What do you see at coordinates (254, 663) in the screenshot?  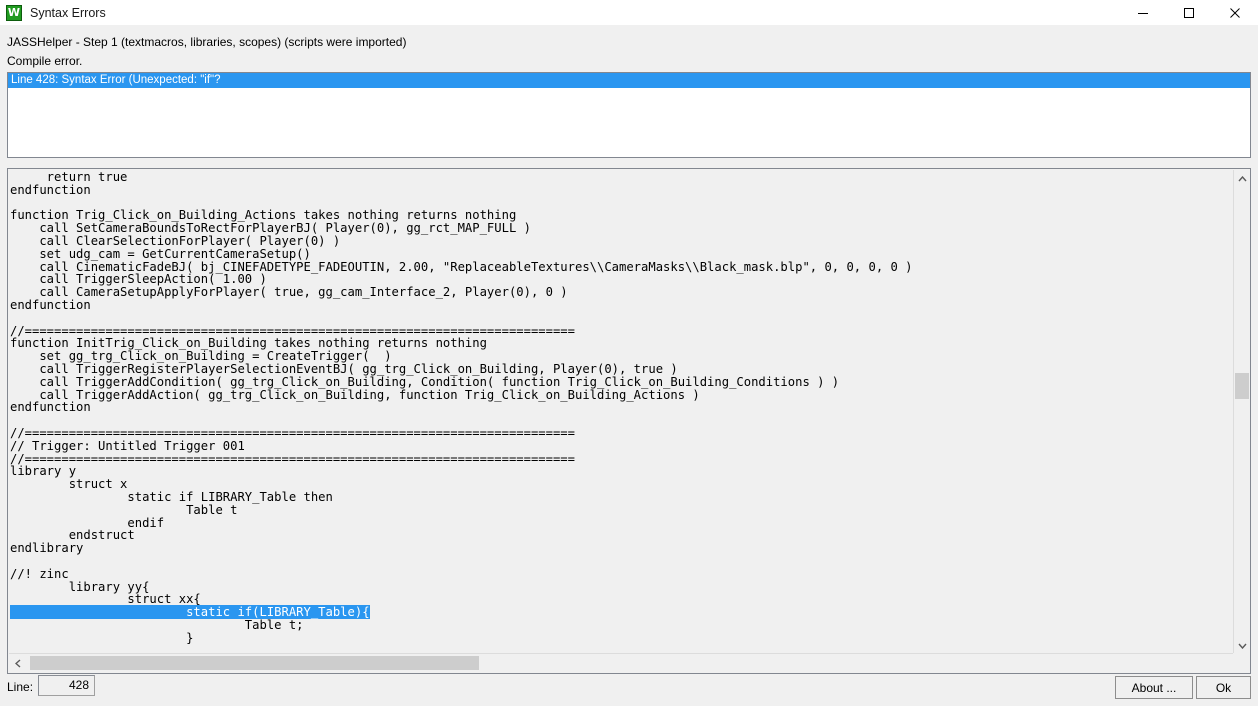 I see `horizontal-scrollbar-thumb` at bounding box center [254, 663].